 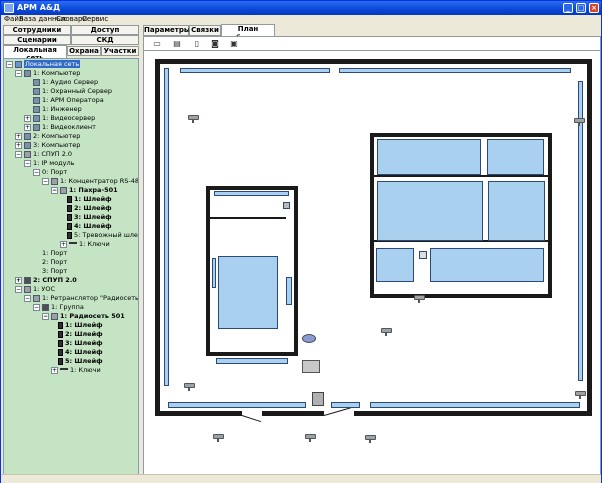 What do you see at coordinates (68, 100) in the screenshot?
I see `tree-item: 1: АРМ Оператора` at bounding box center [68, 100].